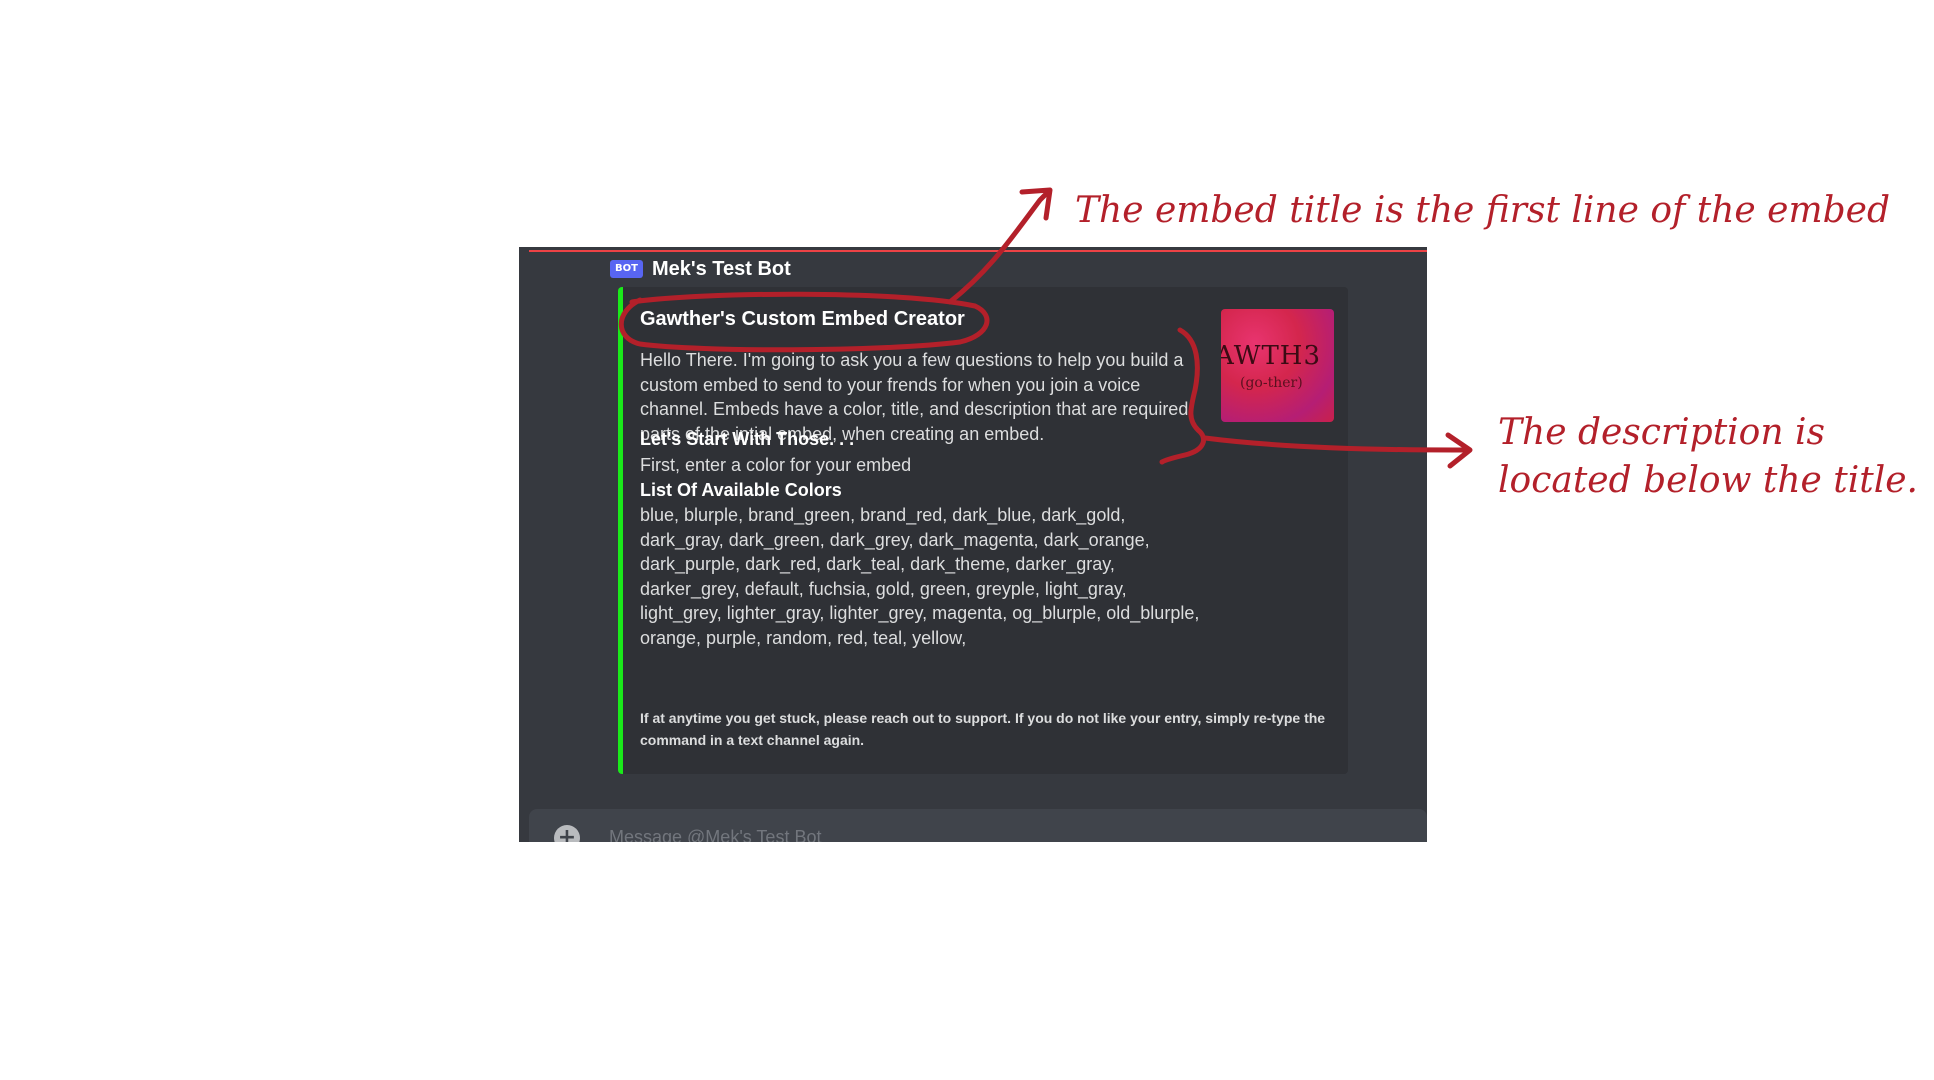 The height and width of the screenshot is (1080, 1934). Describe the element at coordinates (1459, 450) in the screenshot. I see `description-arrowhead-stroke` at that location.